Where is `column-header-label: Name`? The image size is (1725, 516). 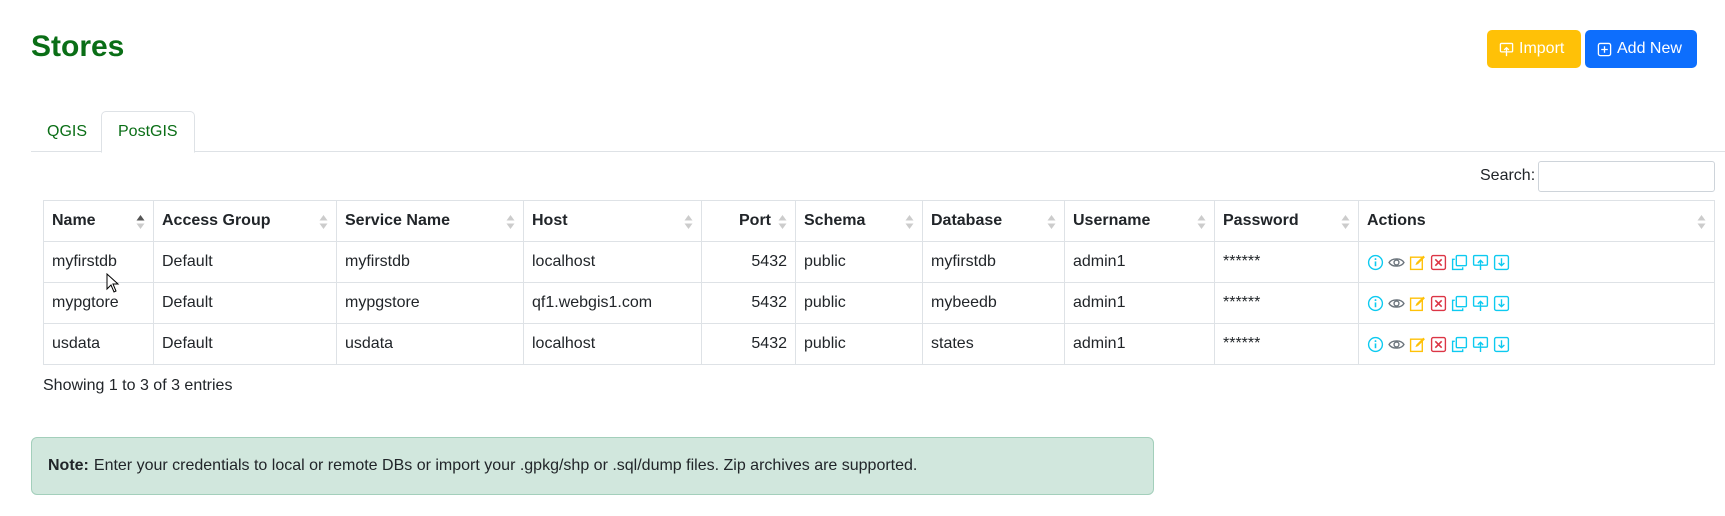
column-header-label: Name is located at coordinates (74, 220).